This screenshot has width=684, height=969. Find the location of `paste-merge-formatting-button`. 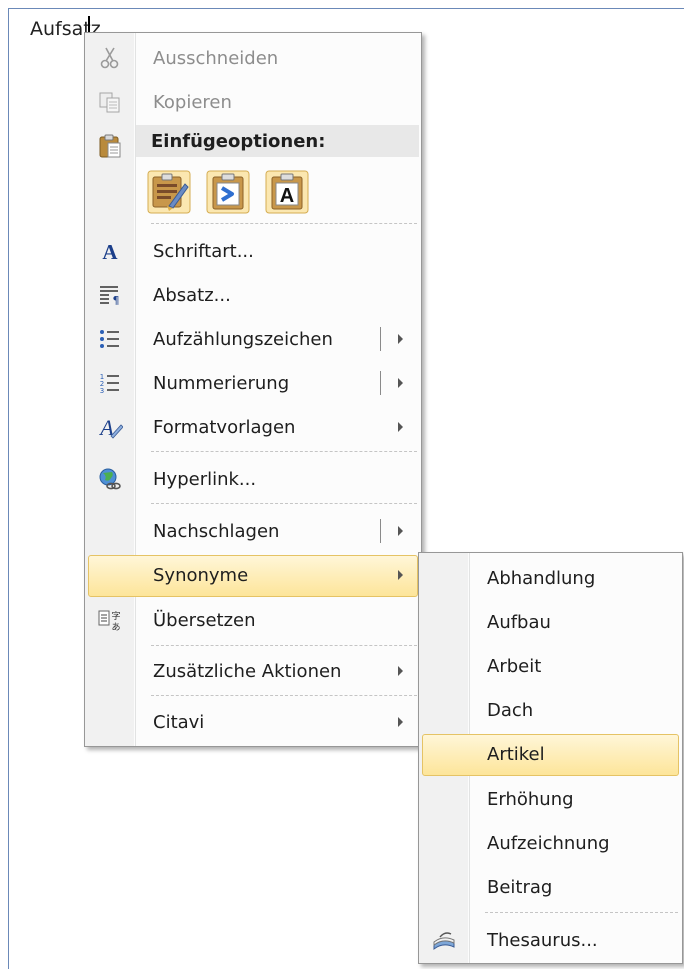

paste-merge-formatting-button is located at coordinates (228, 192).